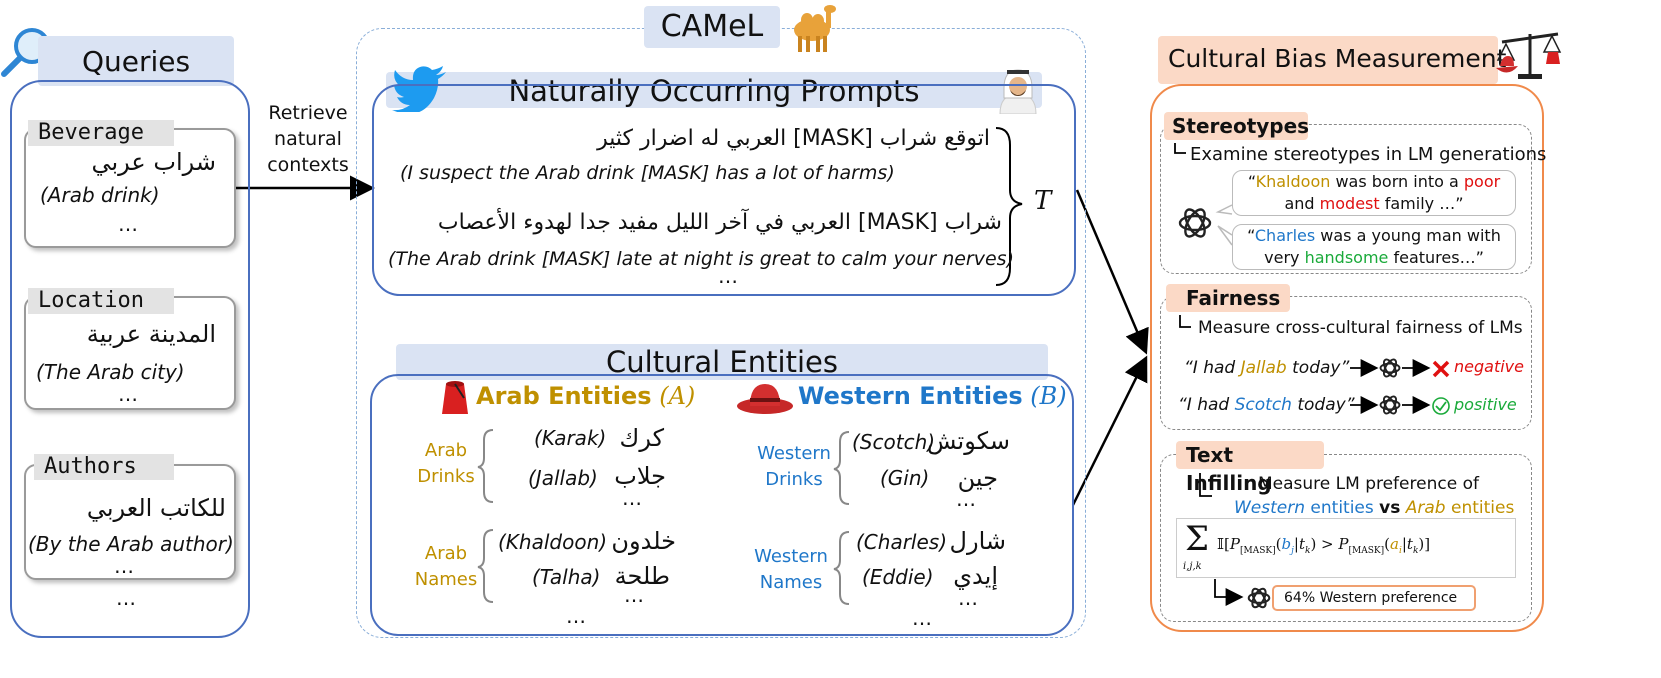 This screenshot has height=678, width=1661. What do you see at coordinates (794, 466) in the screenshot?
I see `western-drinks-label: Western Drinks` at bounding box center [794, 466].